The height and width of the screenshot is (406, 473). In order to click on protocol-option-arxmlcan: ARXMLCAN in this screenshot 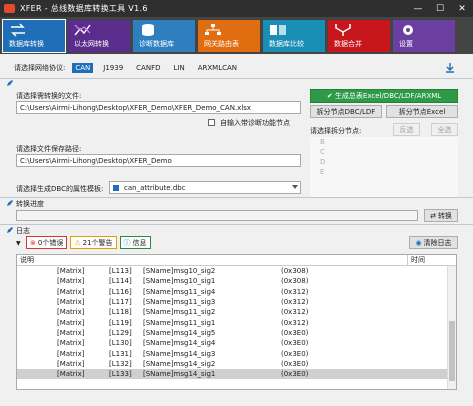, I will do `click(217, 68)`.